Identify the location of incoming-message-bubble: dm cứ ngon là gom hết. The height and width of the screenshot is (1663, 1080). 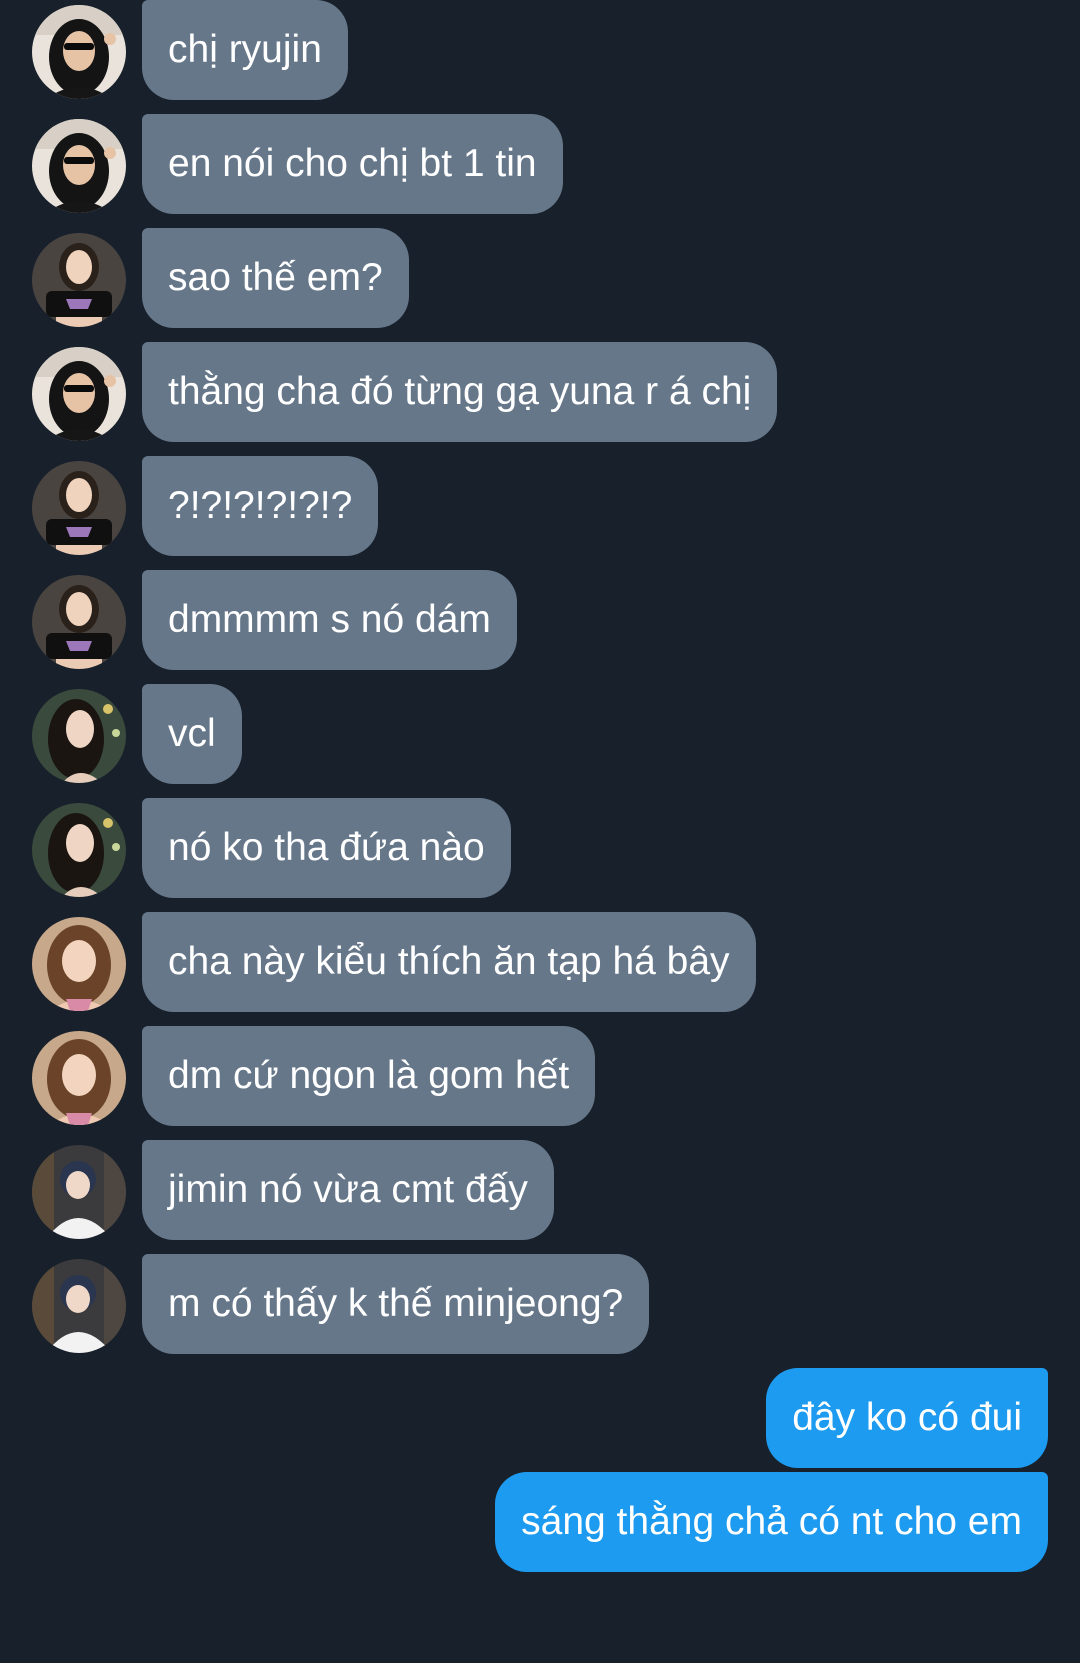
(369, 1076).